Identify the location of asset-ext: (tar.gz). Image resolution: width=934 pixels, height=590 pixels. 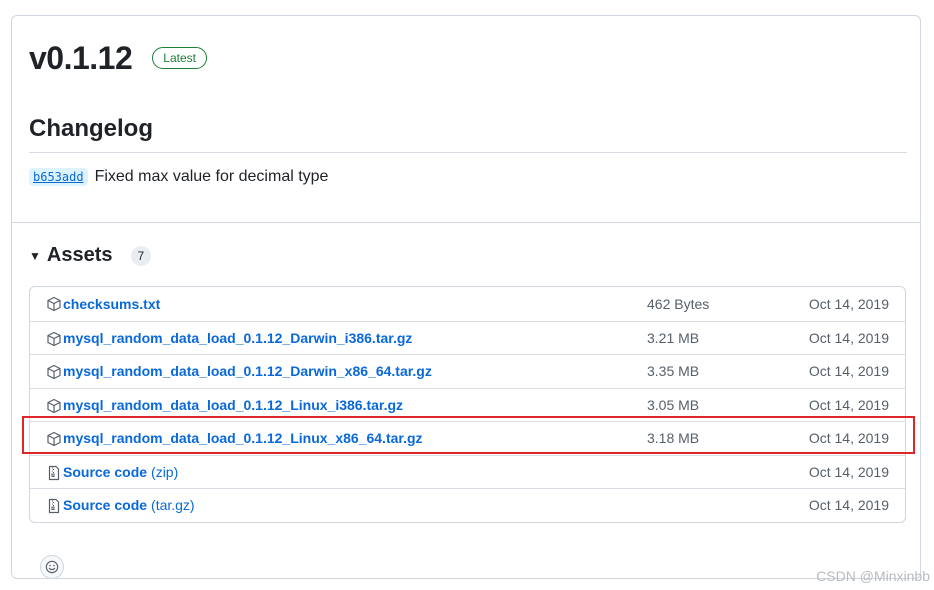
(173, 505).